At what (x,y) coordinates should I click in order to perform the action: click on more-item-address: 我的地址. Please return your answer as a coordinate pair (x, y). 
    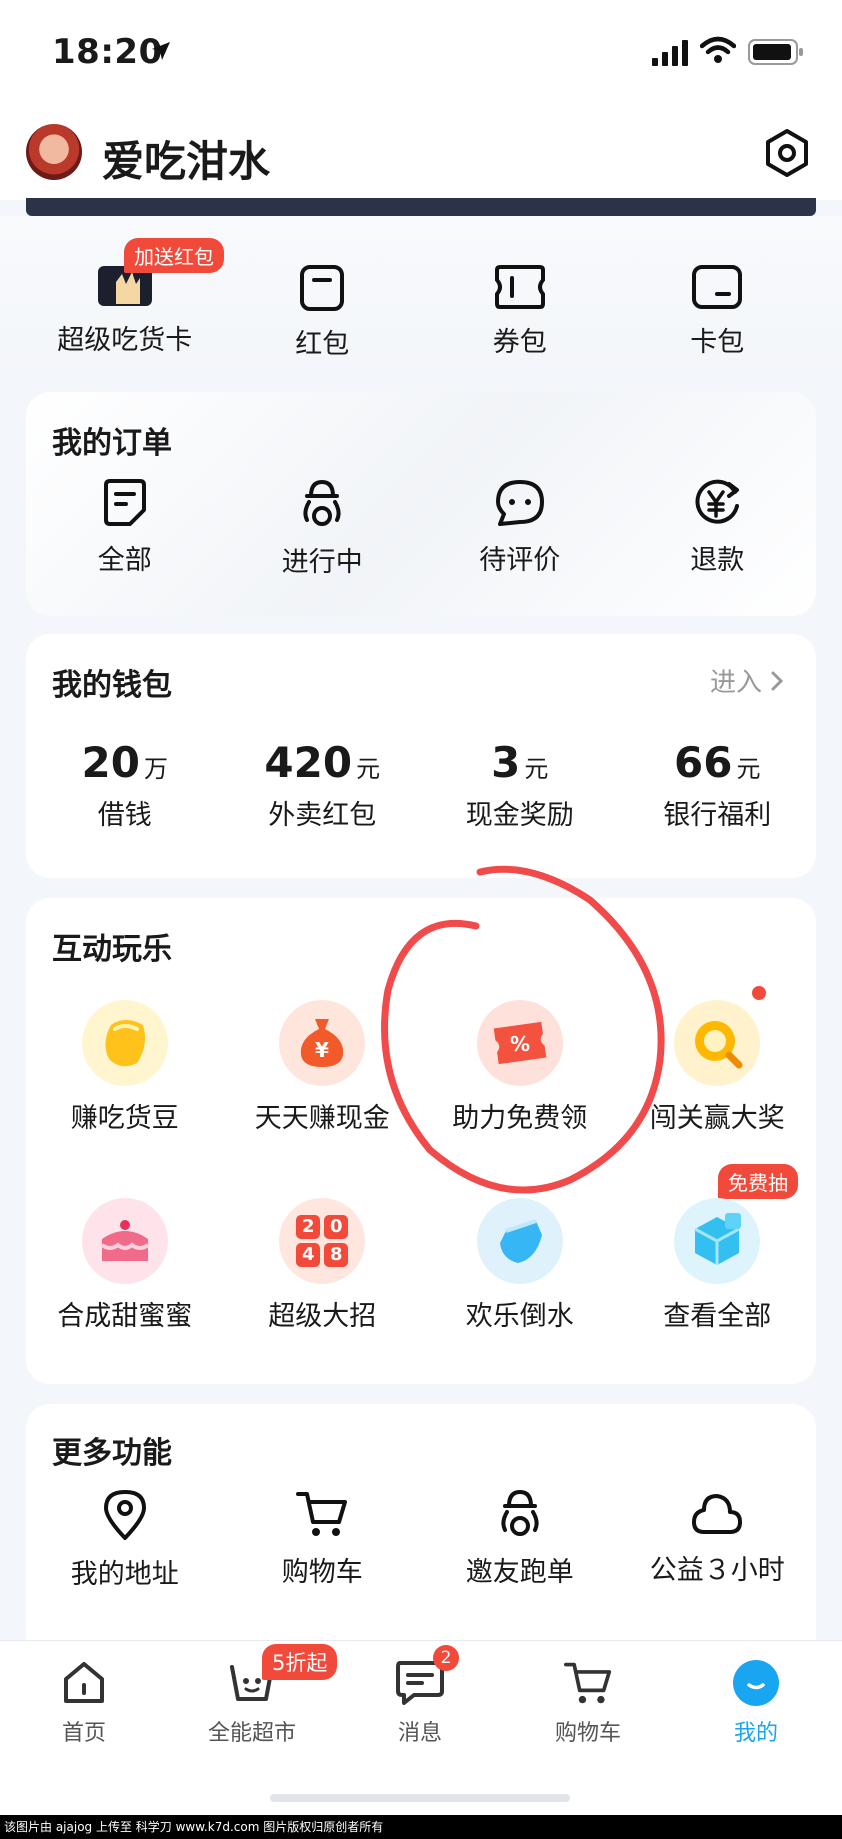
    Looking at the image, I should click on (125, 1539).